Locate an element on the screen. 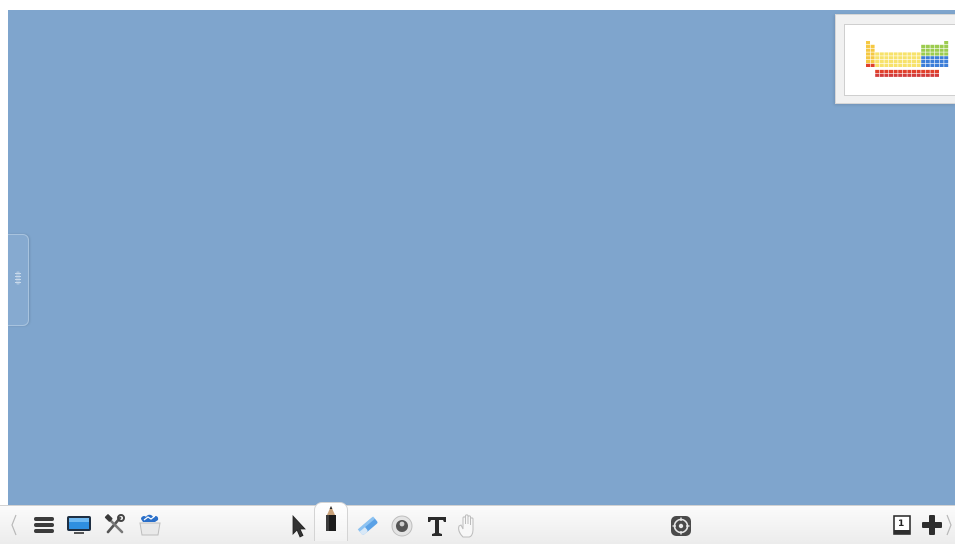 This screenshot has width=955, height=544. tools-button is located at coordinates (115, 525).